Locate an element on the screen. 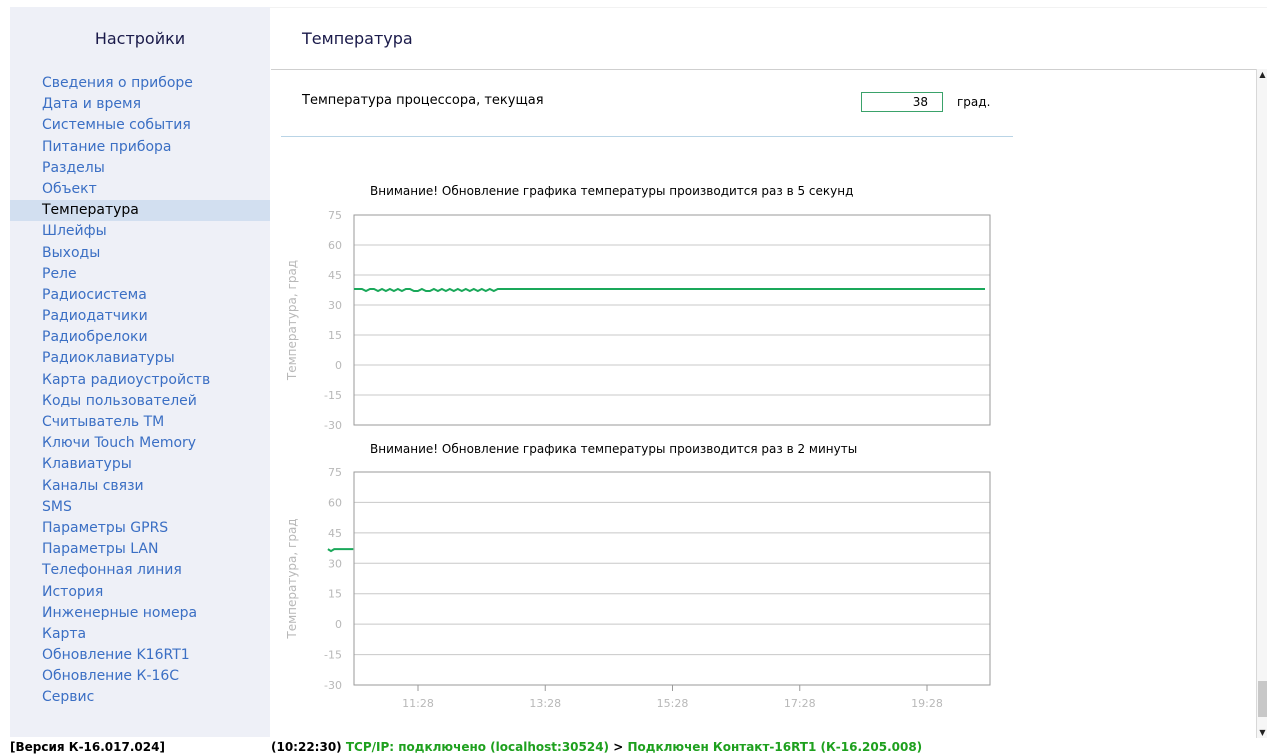  x-tick-label: 11:28 is located at coordinates (418, 703).